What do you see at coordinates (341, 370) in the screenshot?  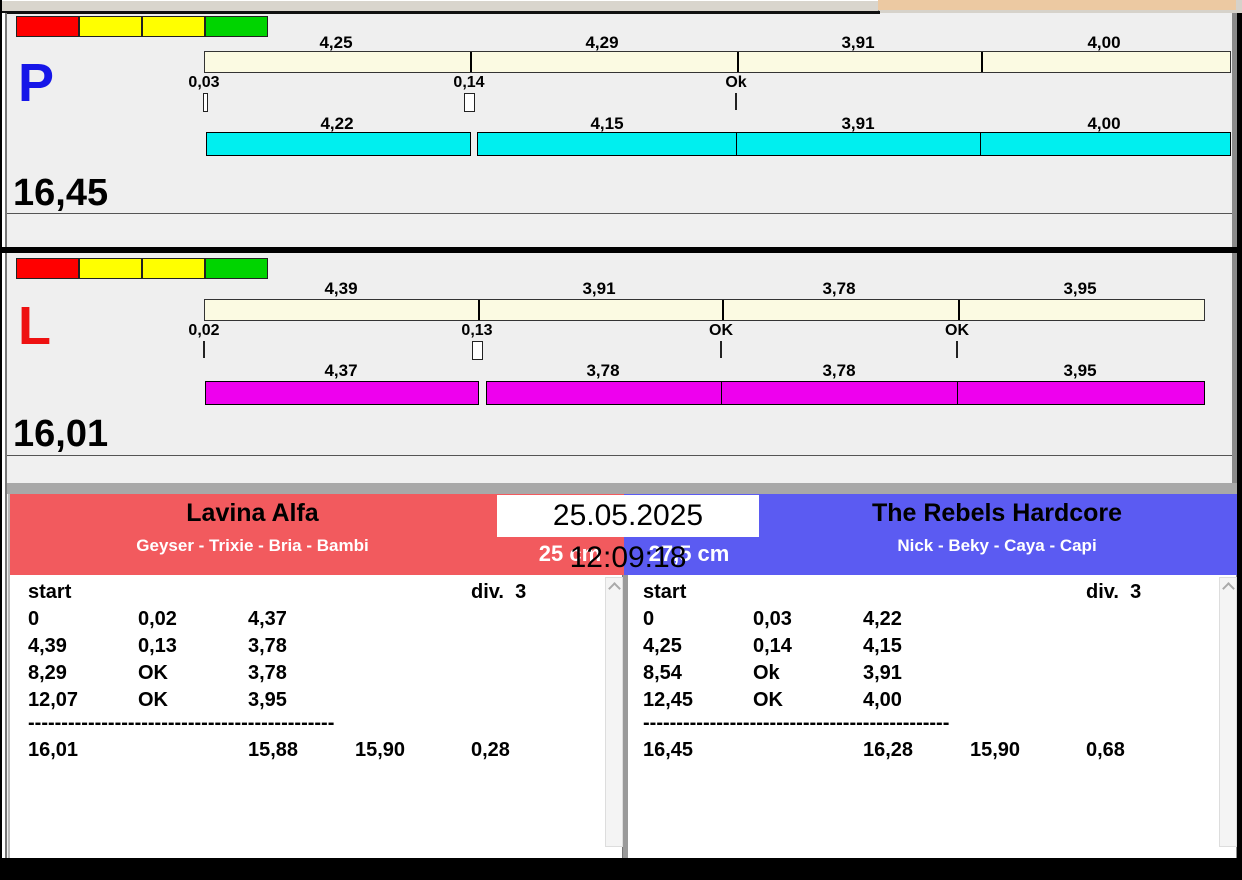 I see `dog-split-value: 4,37` at bounding box center [341, 370].